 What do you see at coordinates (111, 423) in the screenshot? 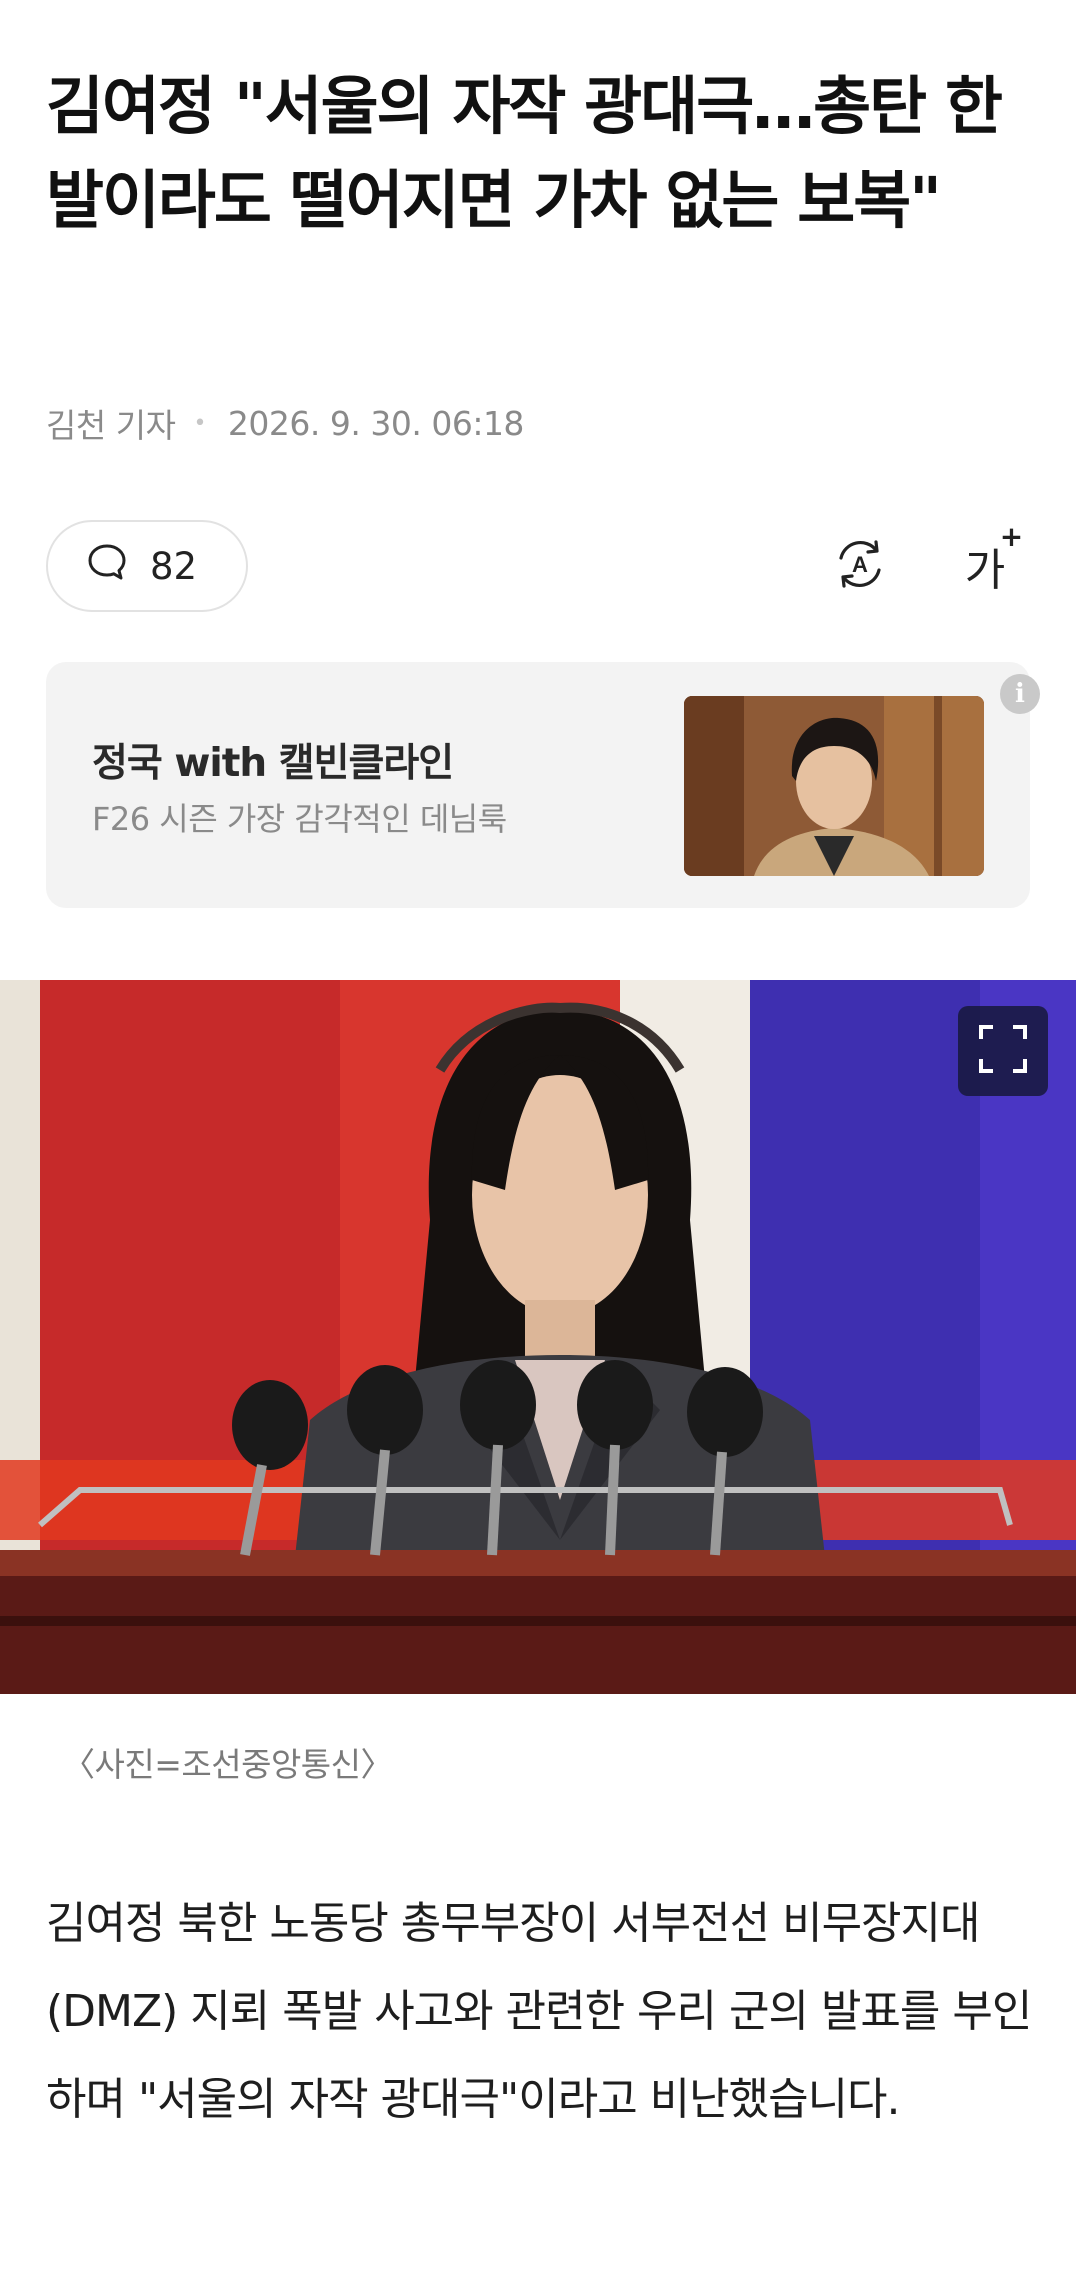
I see `reporter-name: 김천 기자` at bounding box center [111, 423].